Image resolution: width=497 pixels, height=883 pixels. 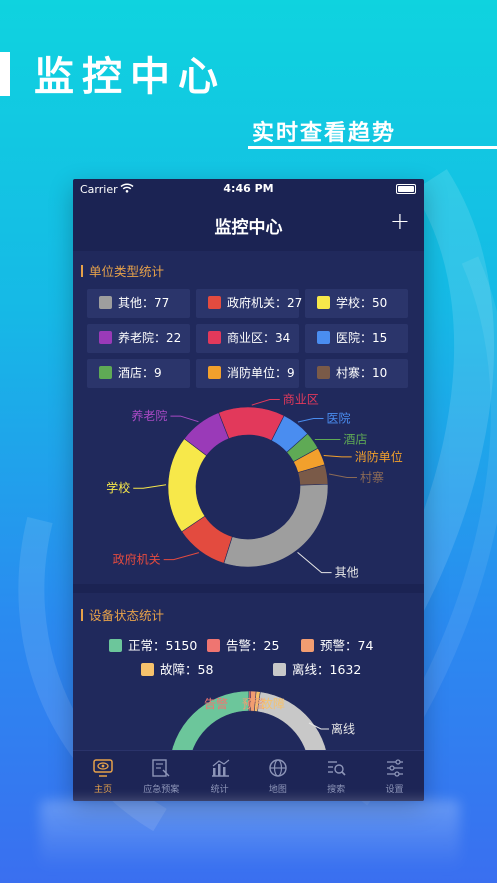 I want to click on unit-type-donut-chart: 村寨其他 政府机关 学校 养老院 商业区医院酒店消防单位, so click(x=254, y=485).